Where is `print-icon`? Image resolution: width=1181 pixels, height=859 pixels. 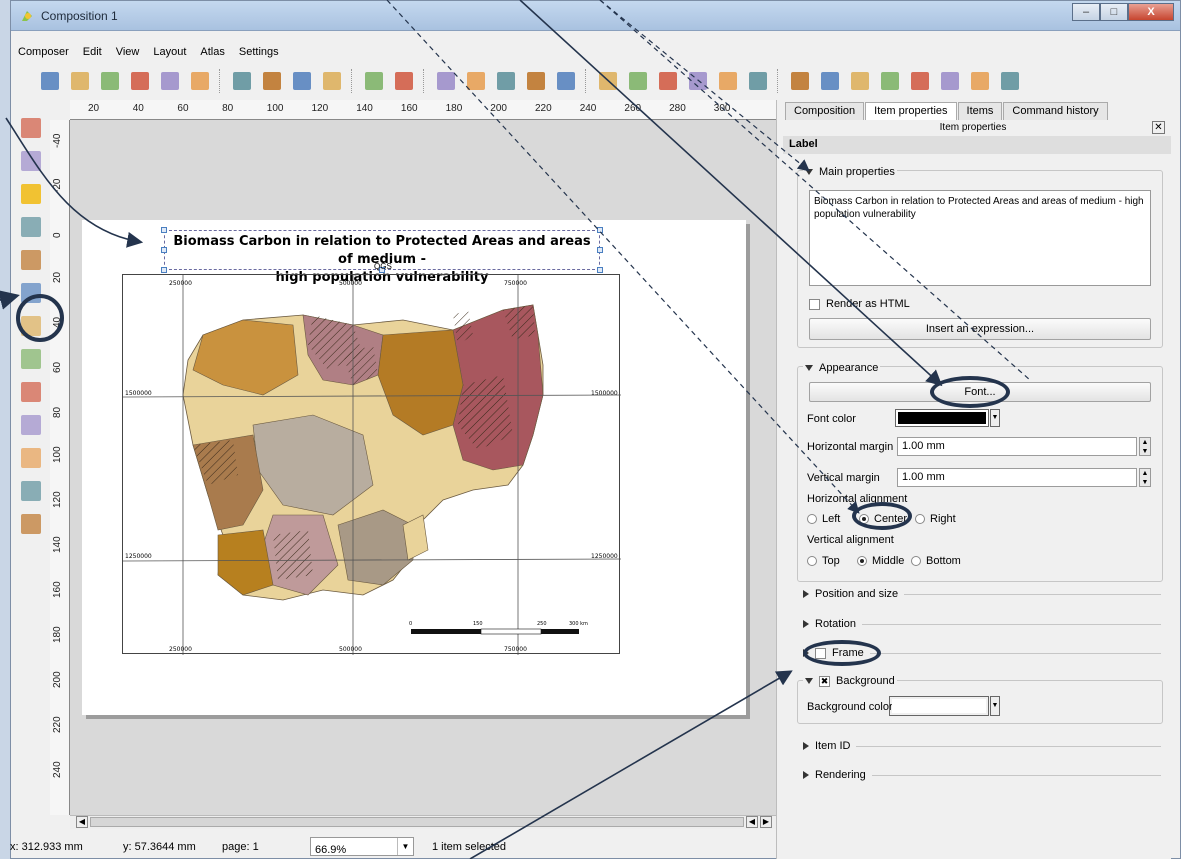
print-icon is located at coordinates (242, 81).